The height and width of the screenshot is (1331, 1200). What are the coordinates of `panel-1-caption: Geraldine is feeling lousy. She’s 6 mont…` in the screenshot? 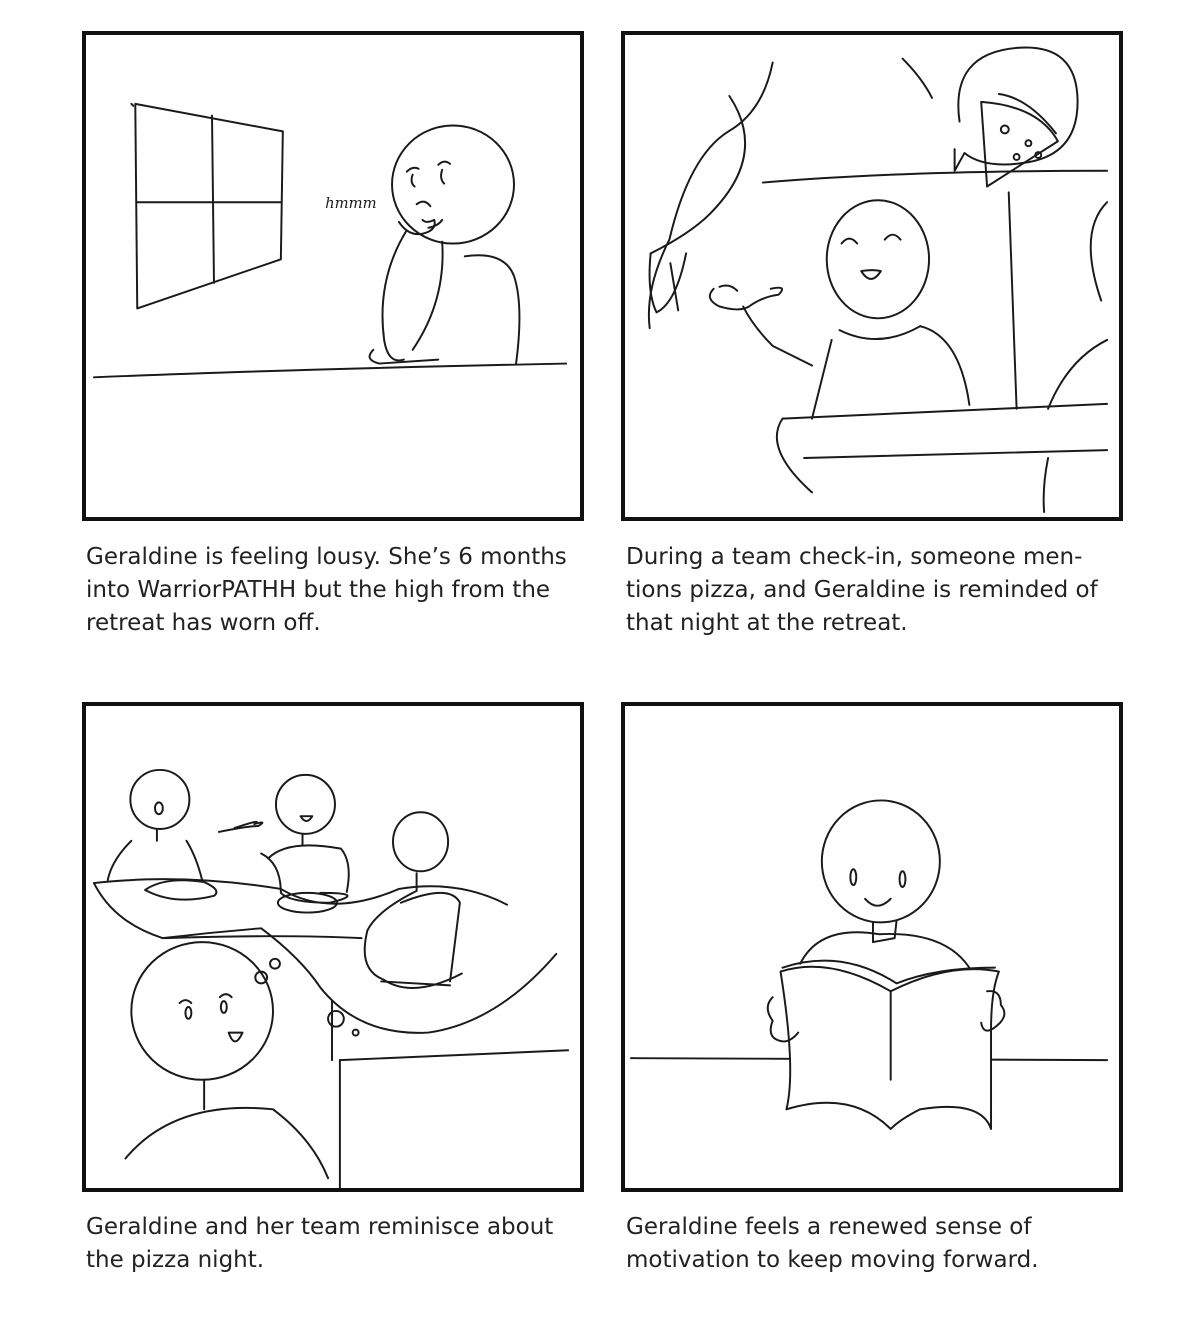 It's located at (326, 590).